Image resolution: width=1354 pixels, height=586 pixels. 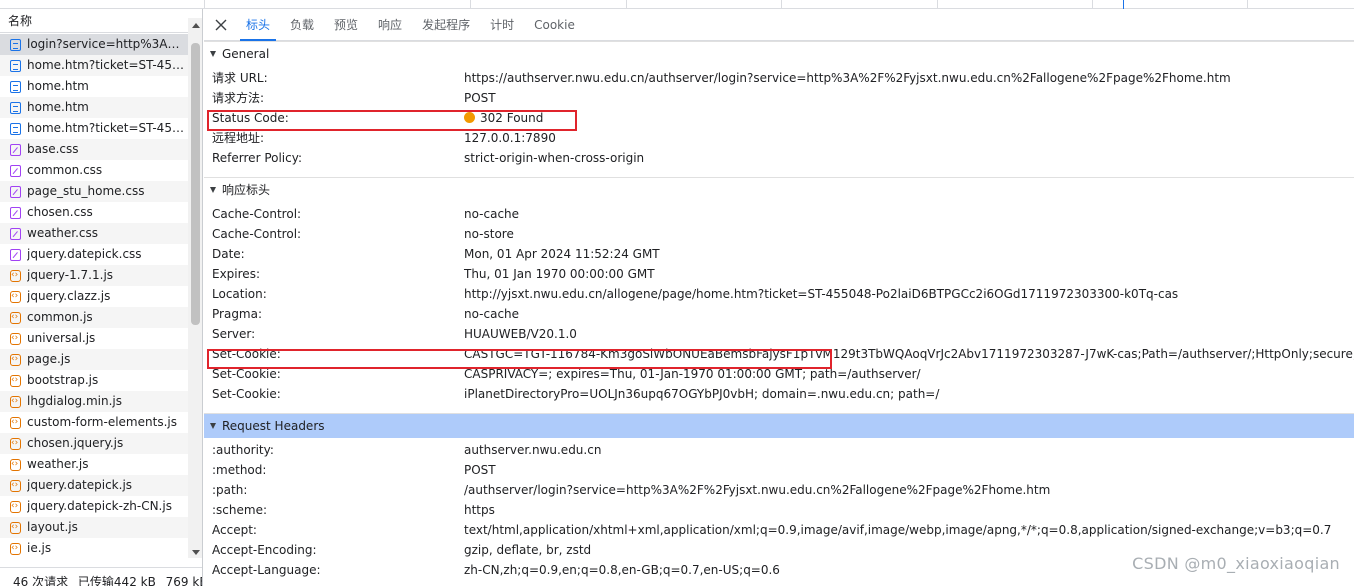 I want to click on request-row: weather.css, so click(x=94, y=233).